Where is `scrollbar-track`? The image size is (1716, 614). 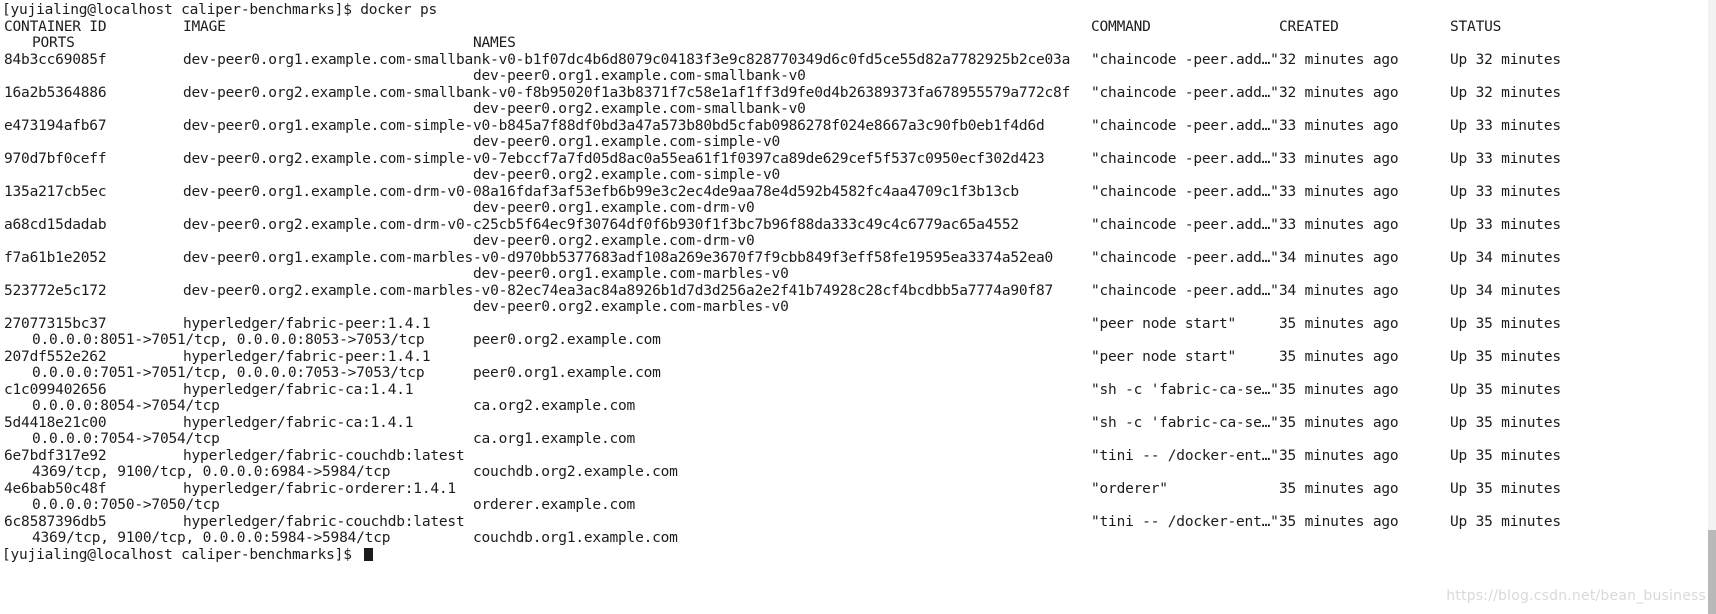
scrollbar-track is located at coordinates (1712, 307).